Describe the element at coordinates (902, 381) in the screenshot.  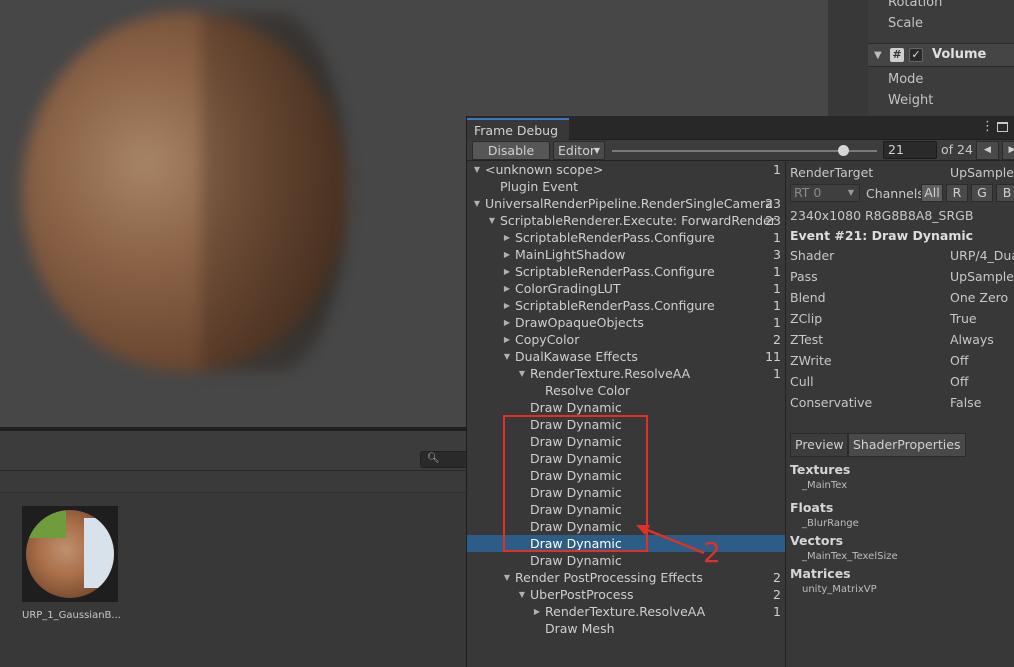
I see `render-state-row: Cull Off` at that location.